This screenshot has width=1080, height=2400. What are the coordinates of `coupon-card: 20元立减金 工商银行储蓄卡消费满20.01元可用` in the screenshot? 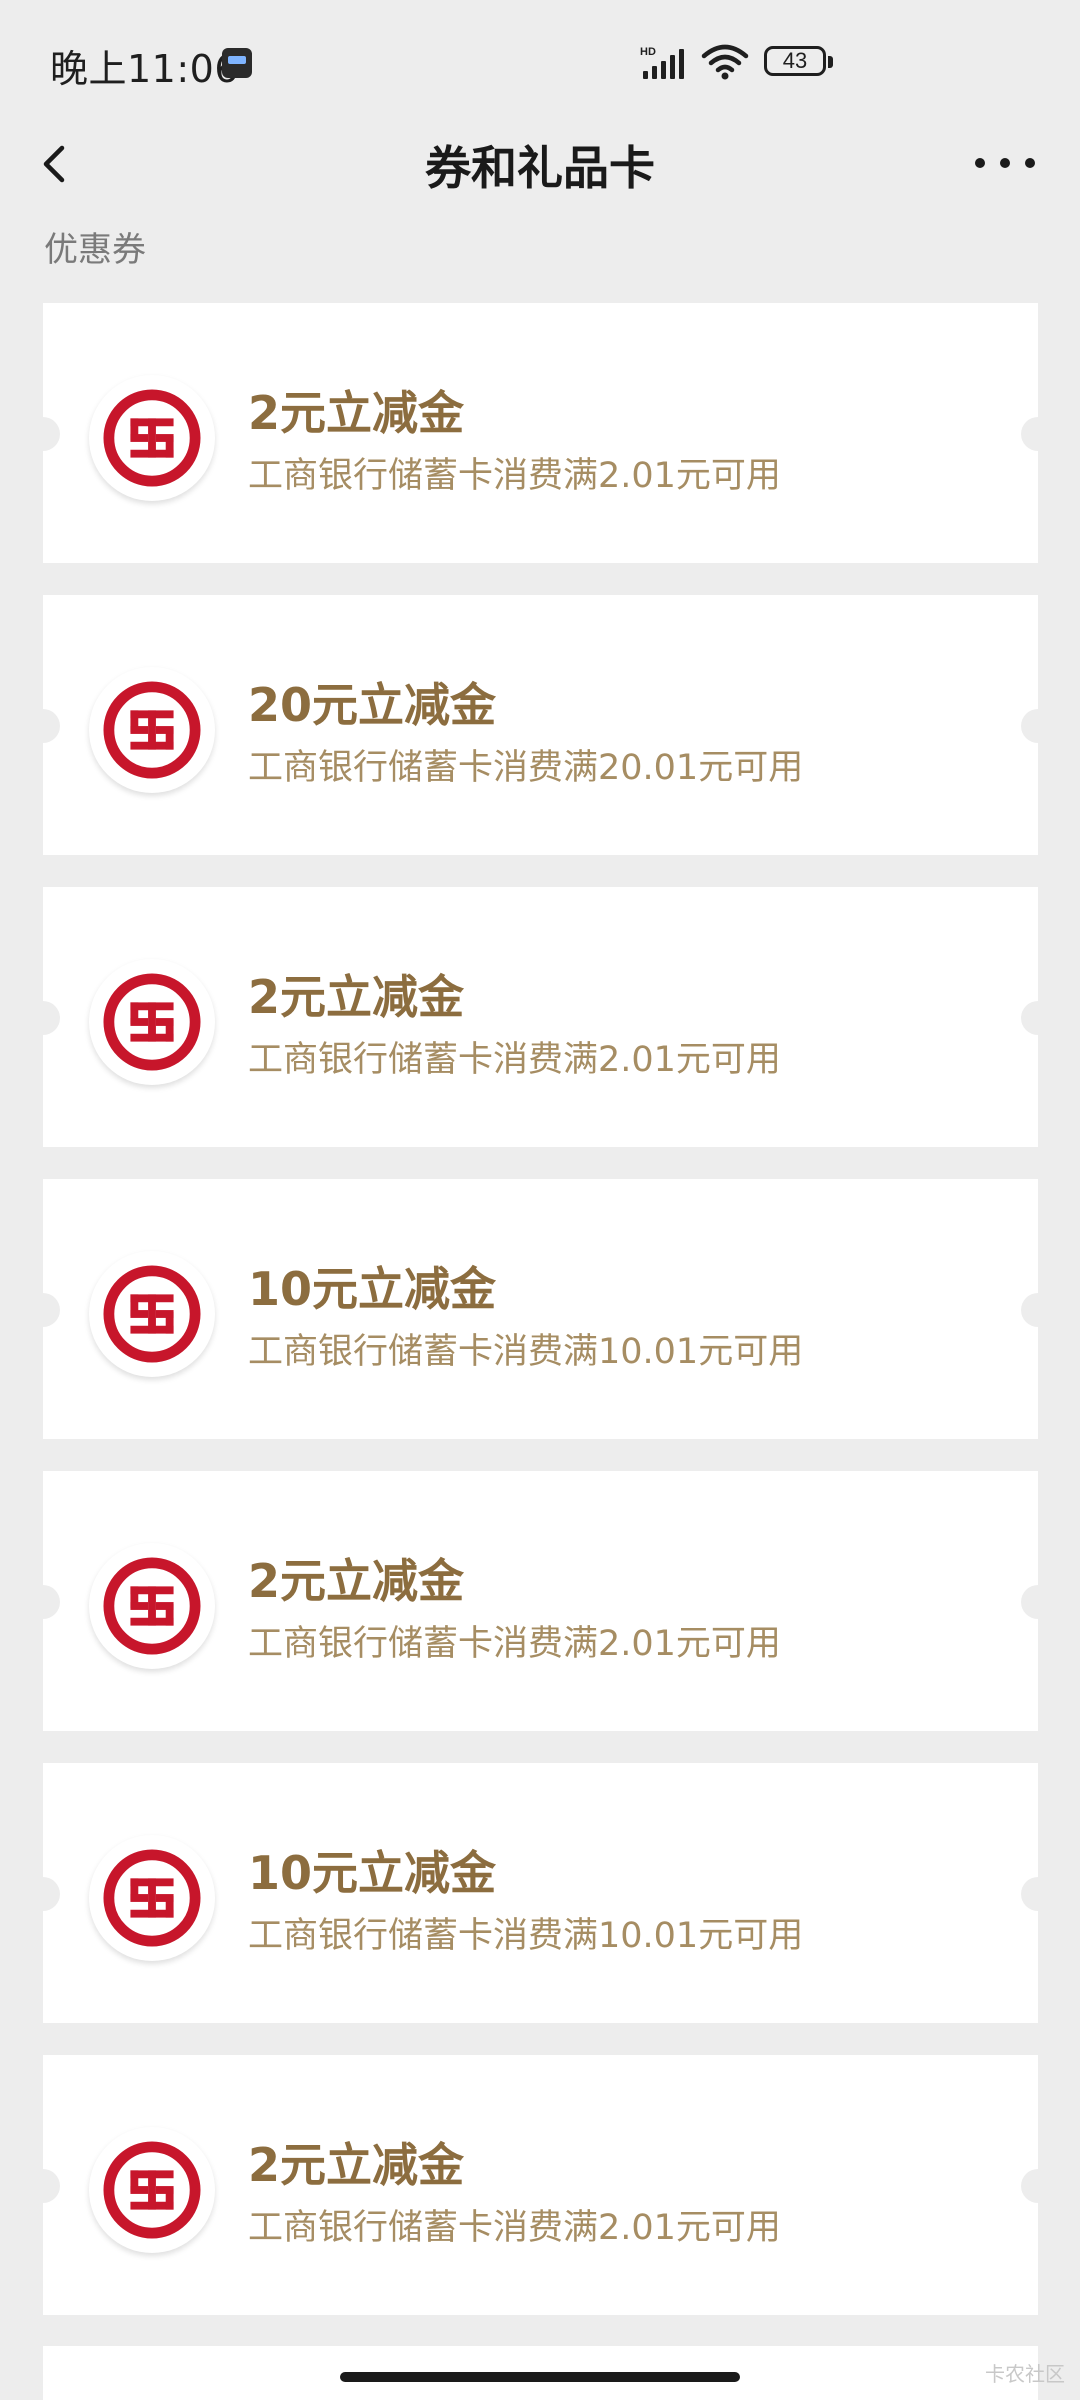 It's located at (540, 725).